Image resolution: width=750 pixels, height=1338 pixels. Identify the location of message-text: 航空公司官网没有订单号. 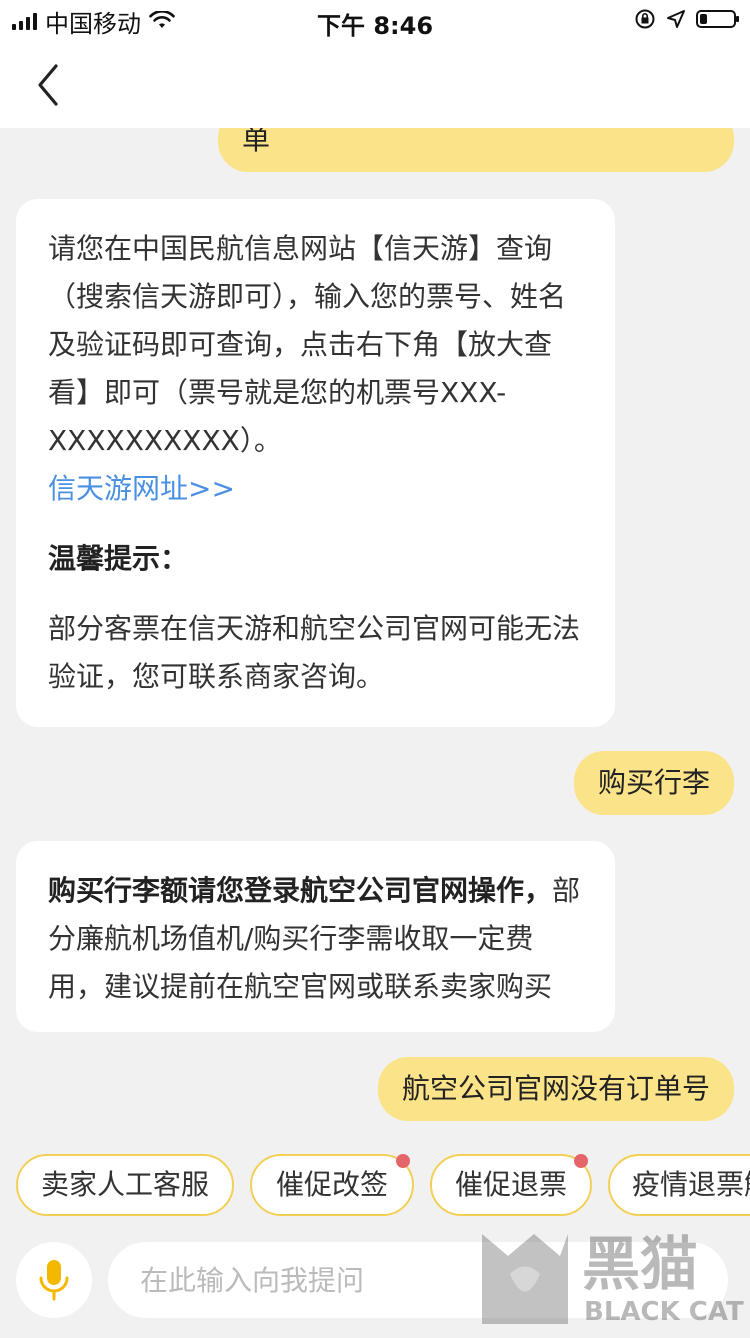
(555, 1088).